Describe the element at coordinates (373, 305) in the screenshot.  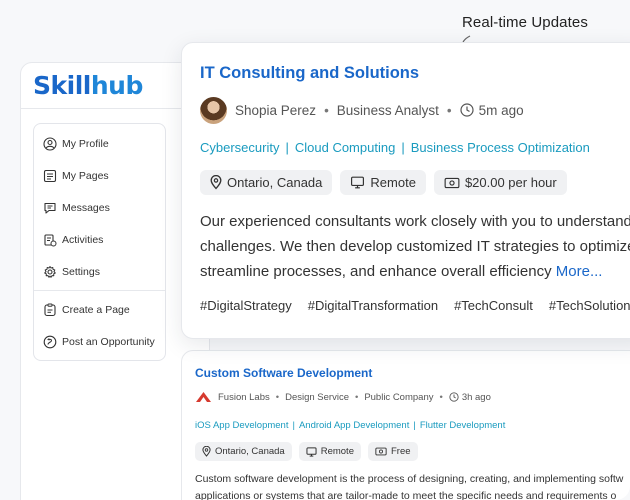
I see `hashtag: #DigitalTransformation` at that location.